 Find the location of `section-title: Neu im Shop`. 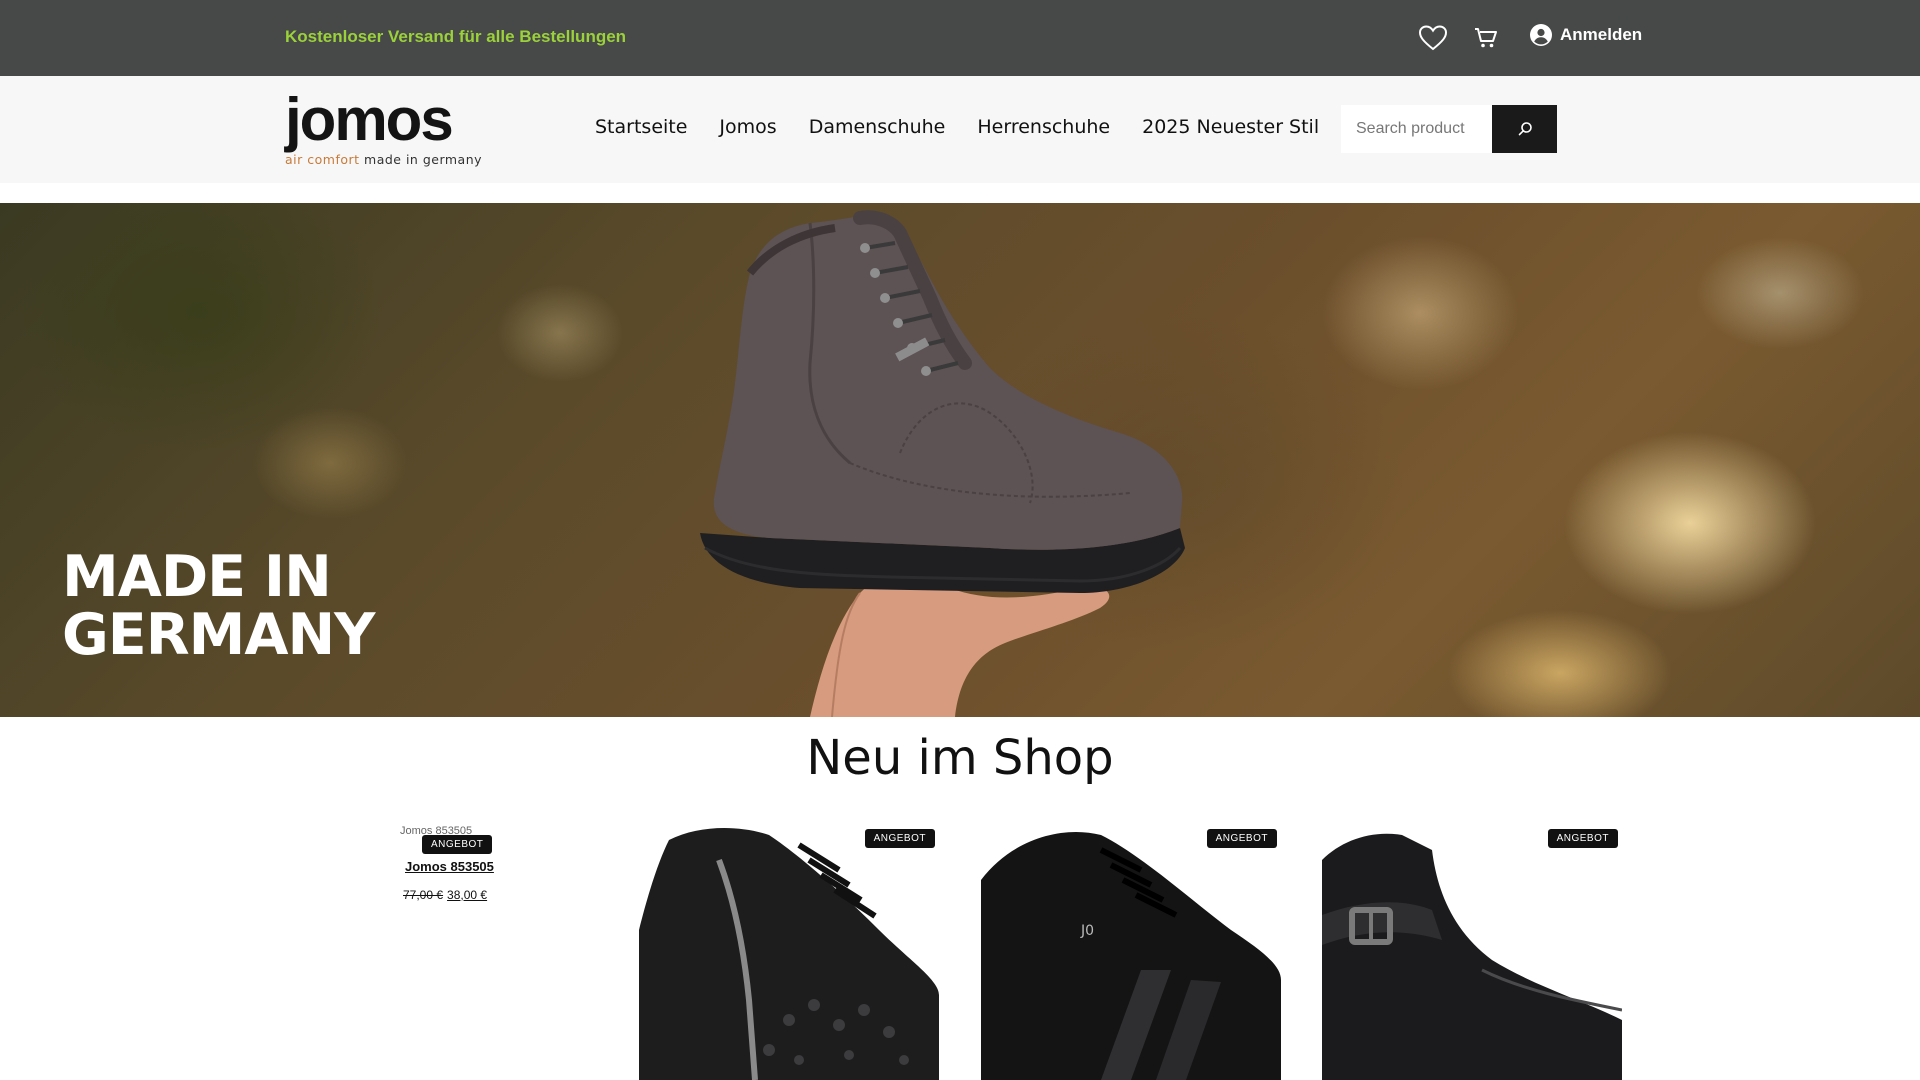

section-title: Neu im Shop is located at coordinates (960, 758).